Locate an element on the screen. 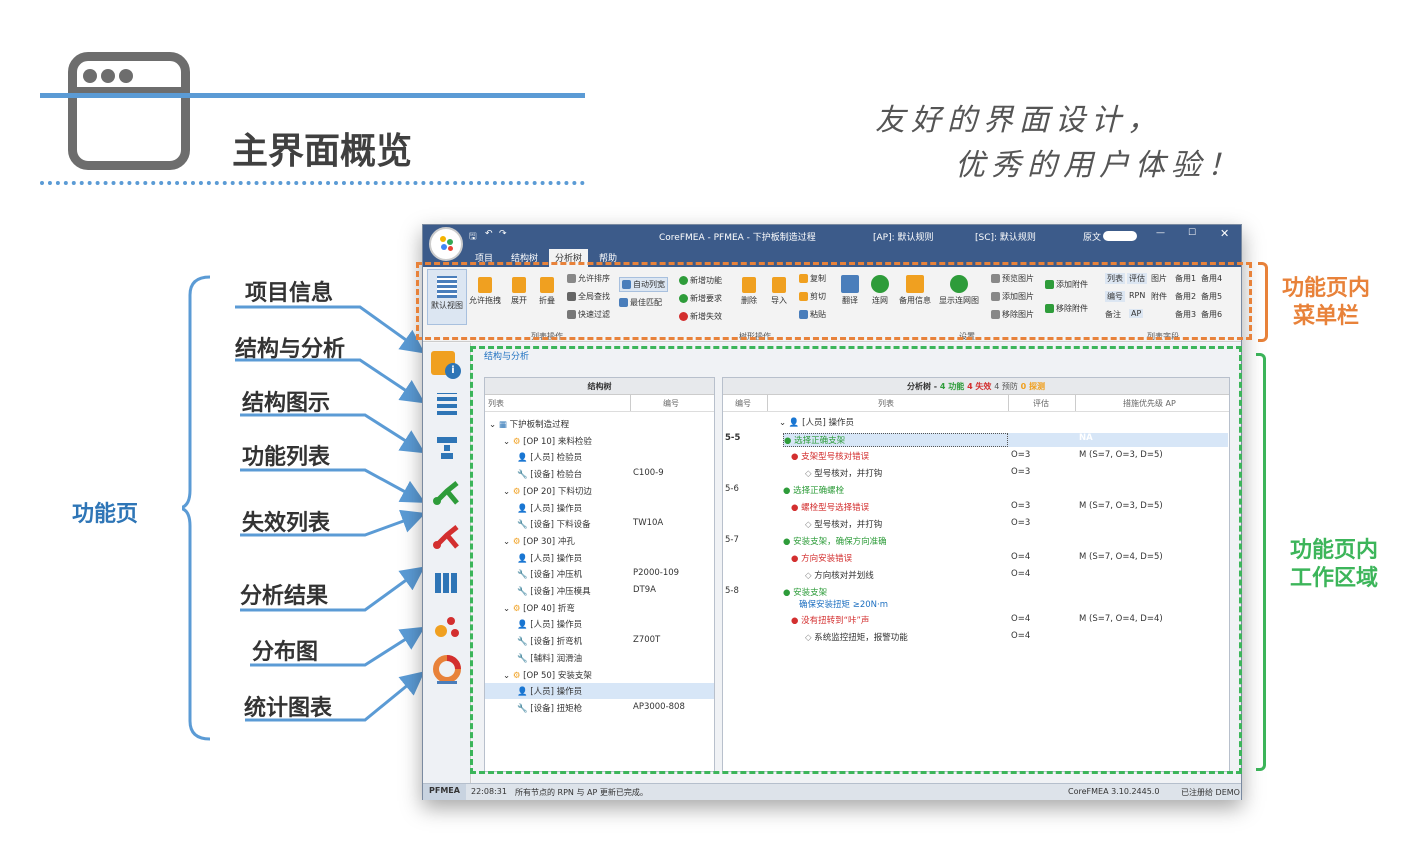 This screenshot has width=1420, height=867. analysis-result-icon is located at coordinates (447, 584).